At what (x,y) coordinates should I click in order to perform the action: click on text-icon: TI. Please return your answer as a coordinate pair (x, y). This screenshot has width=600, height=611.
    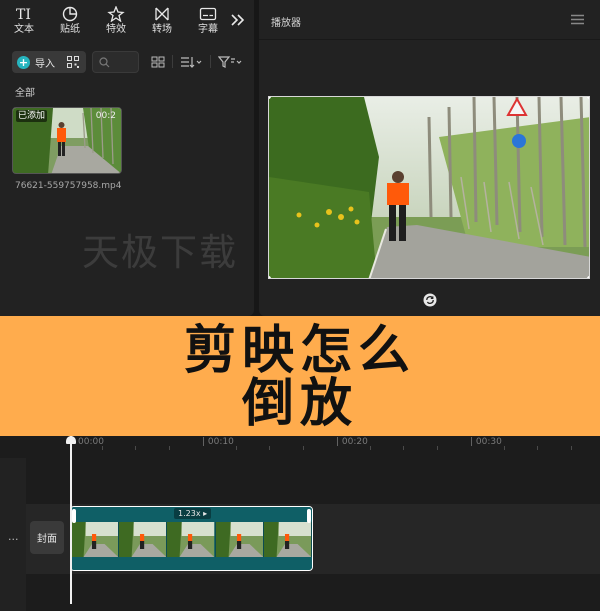
    Looking at the image, I should click on (23, 14).